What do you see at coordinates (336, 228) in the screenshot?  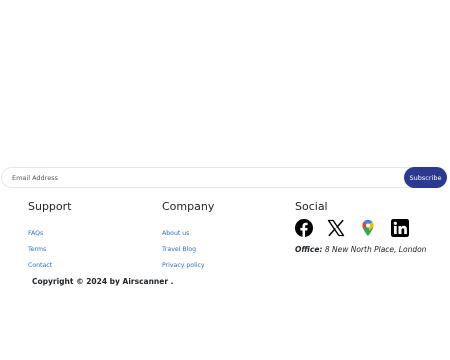 I see `x-icon` at bounding box center [336, 228].